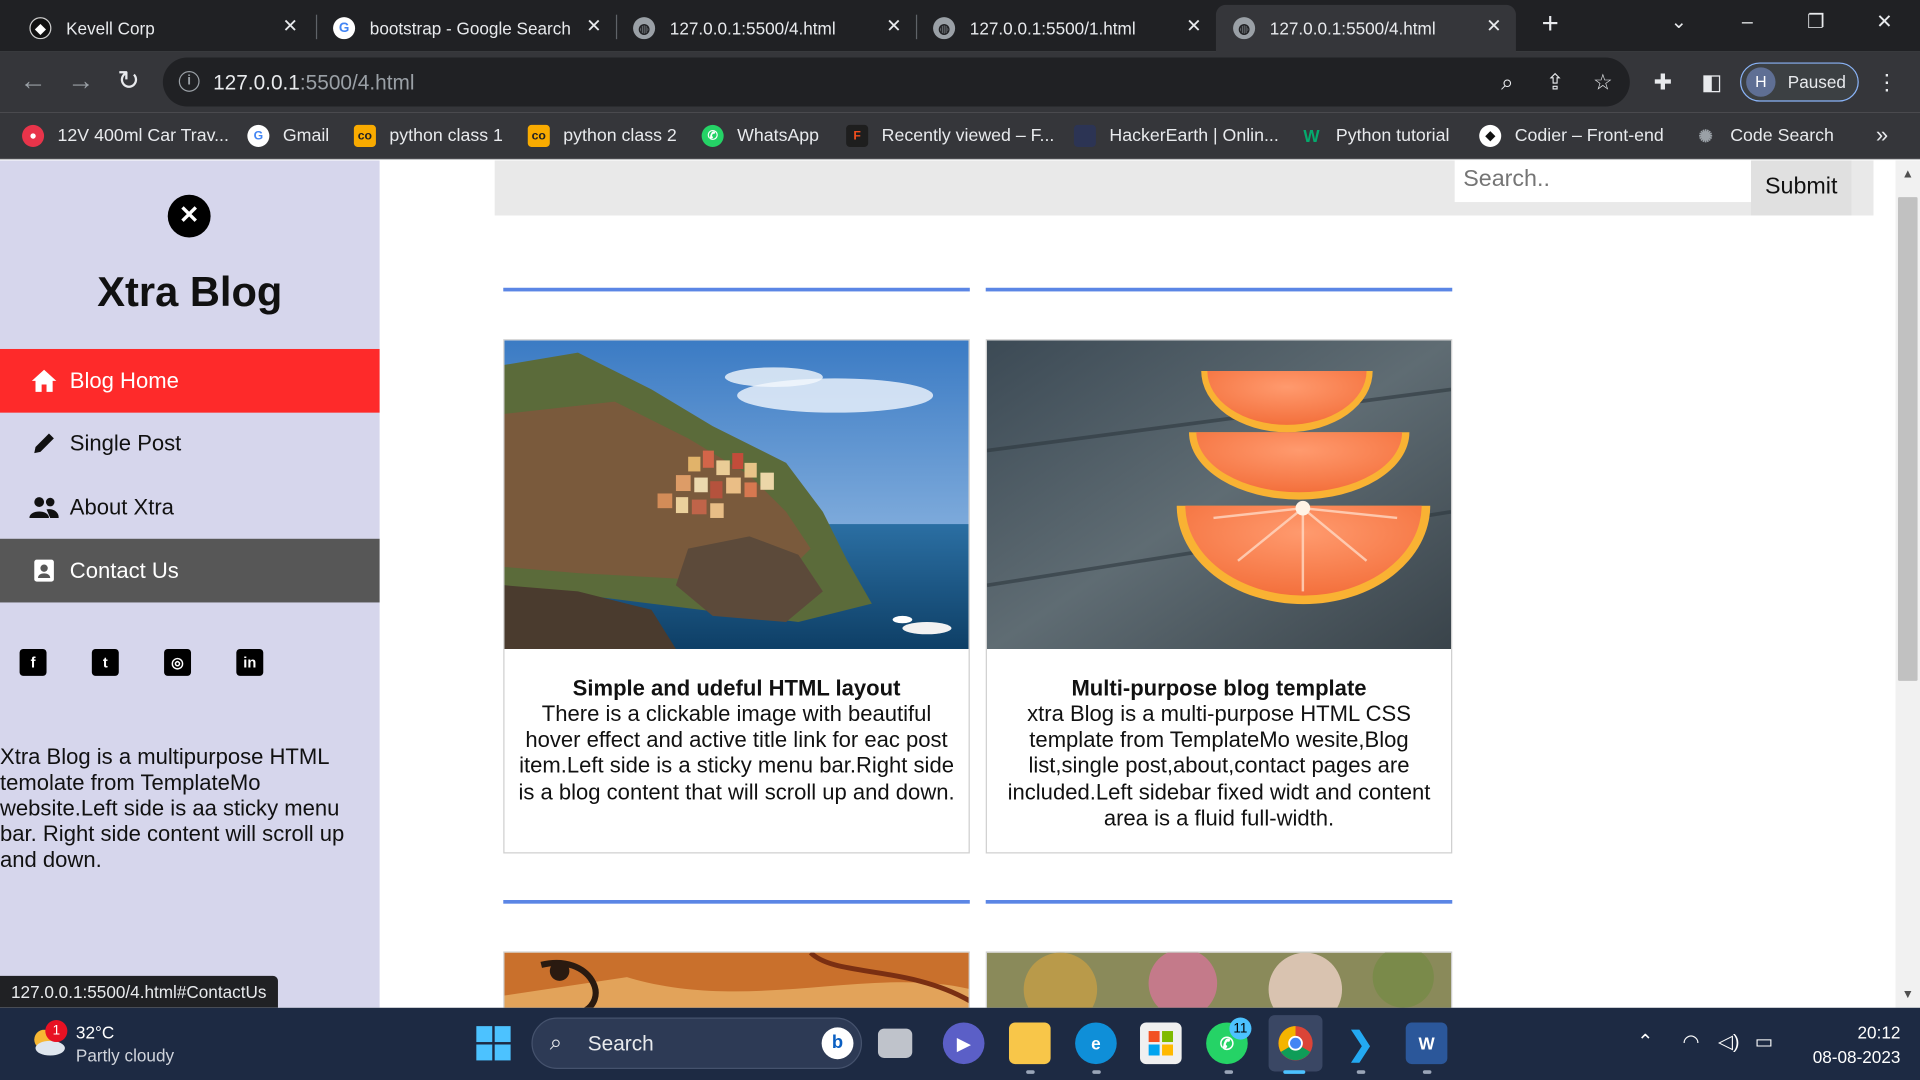  Describe the element at coordinates (105, 662) in the screenshot. I see `twitter-icon: t` at that location.